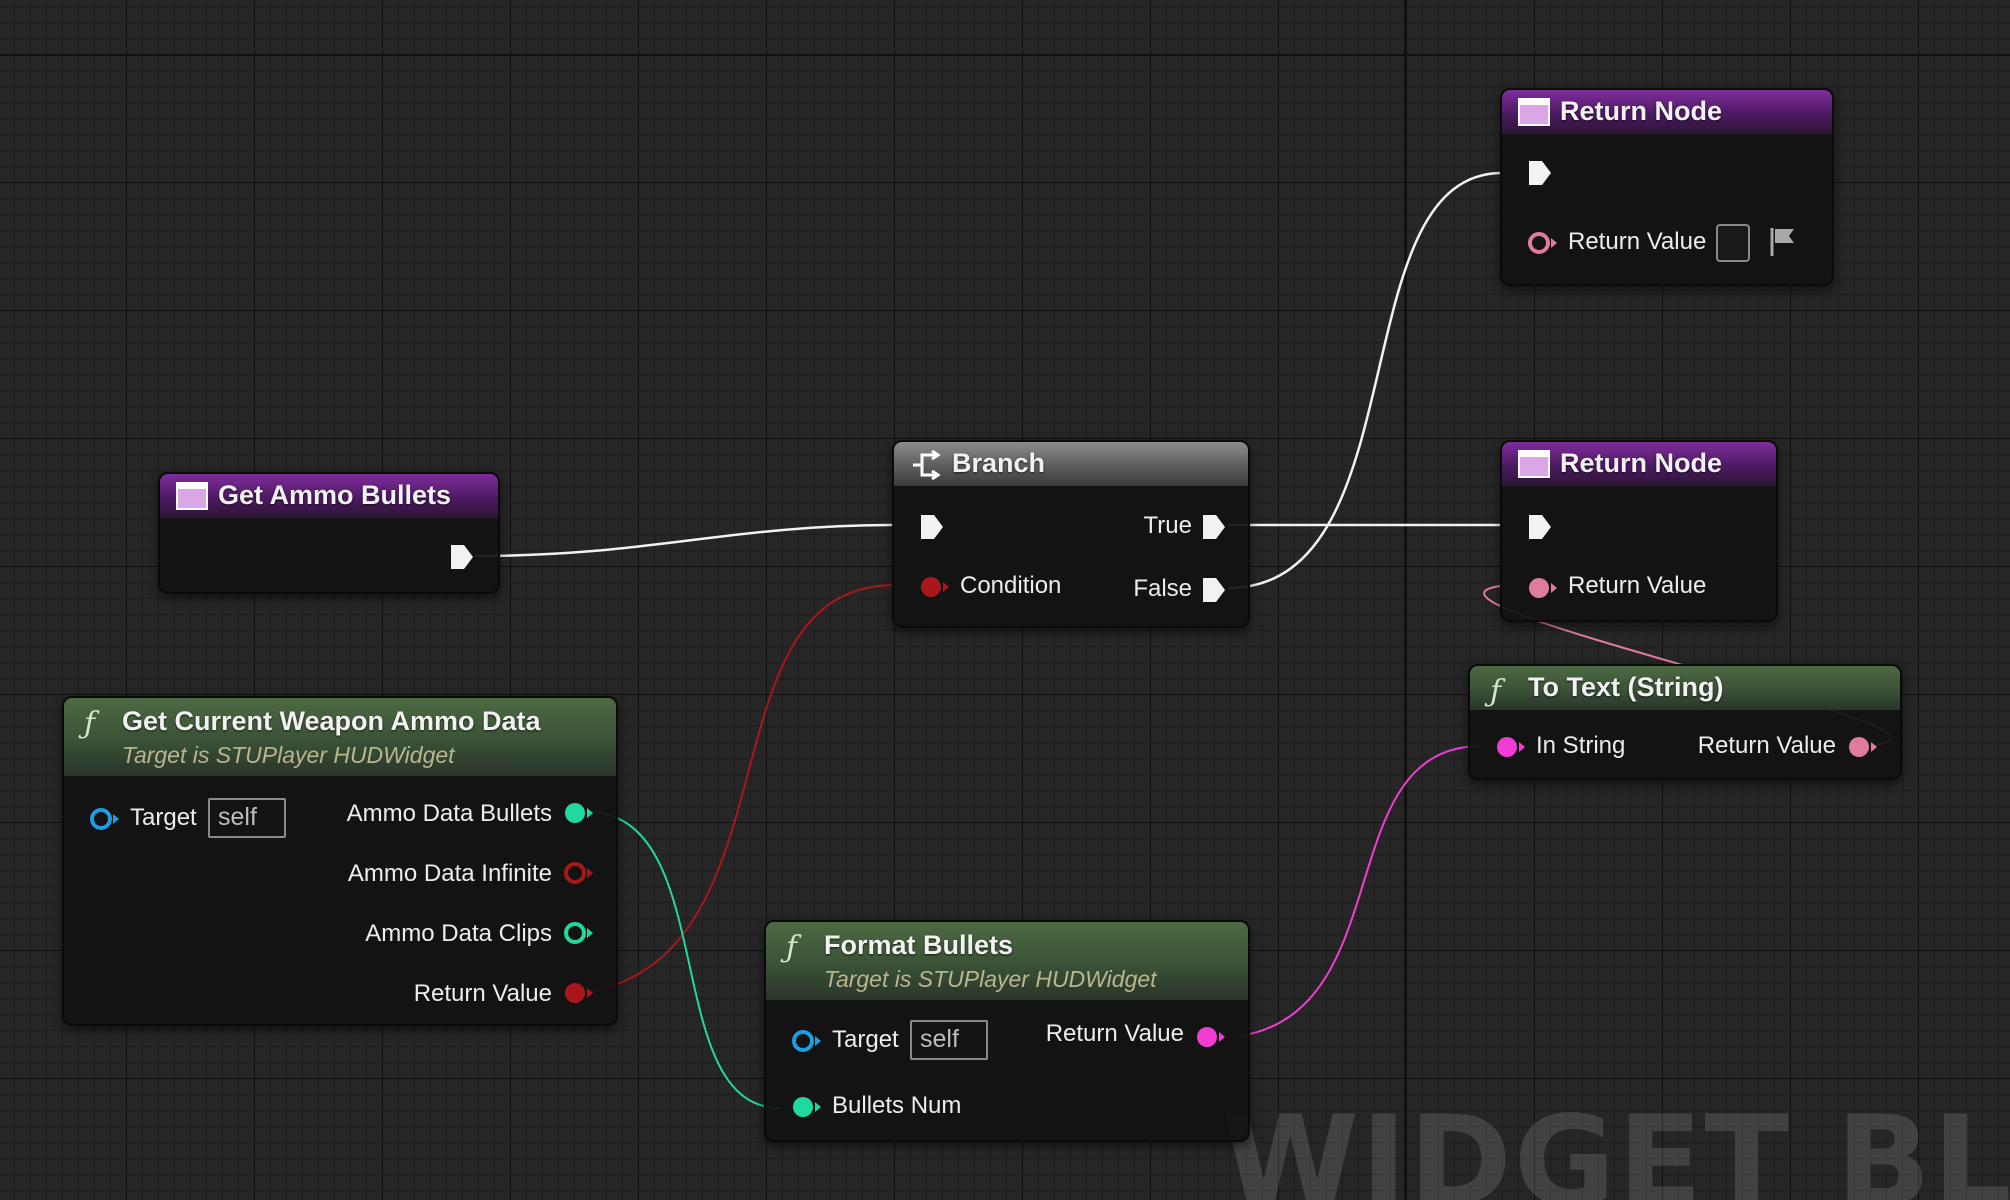 The height and width of the screenshot is (1200, 2010). Describe the element at coordinates (335, 495) in the screenshot. I see `node-title: Get Ammo Bullets` at that location.